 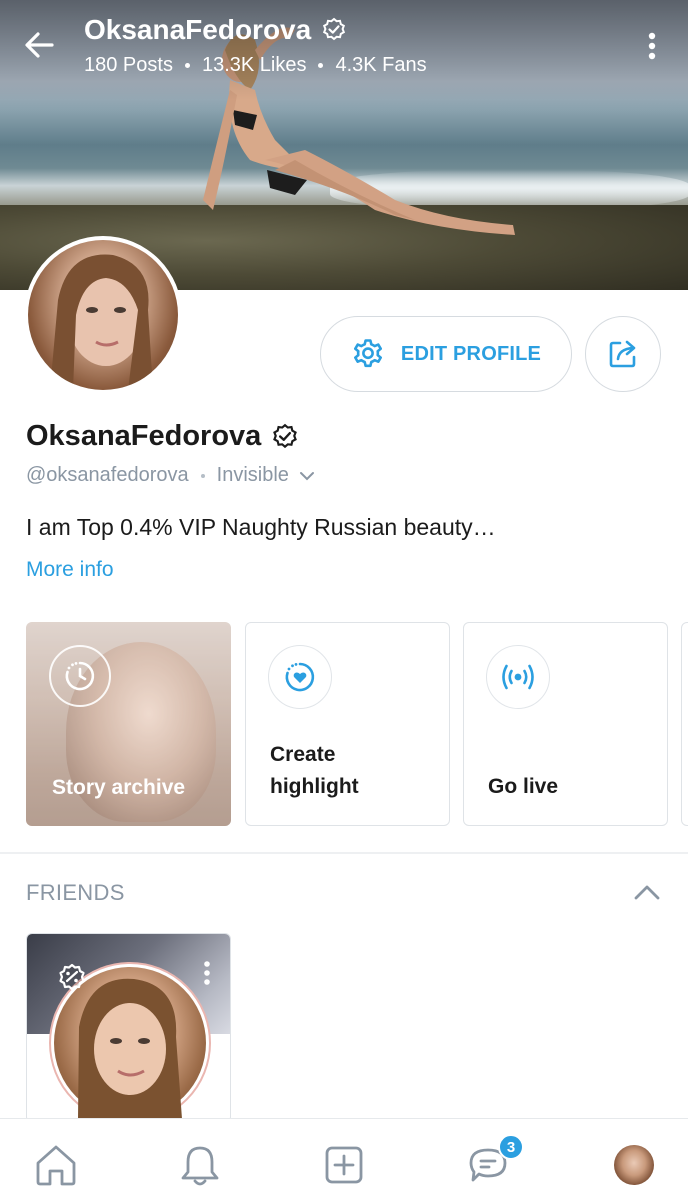 I want to click on header-title: OksanaFedorova, so click(x=215, y=30).